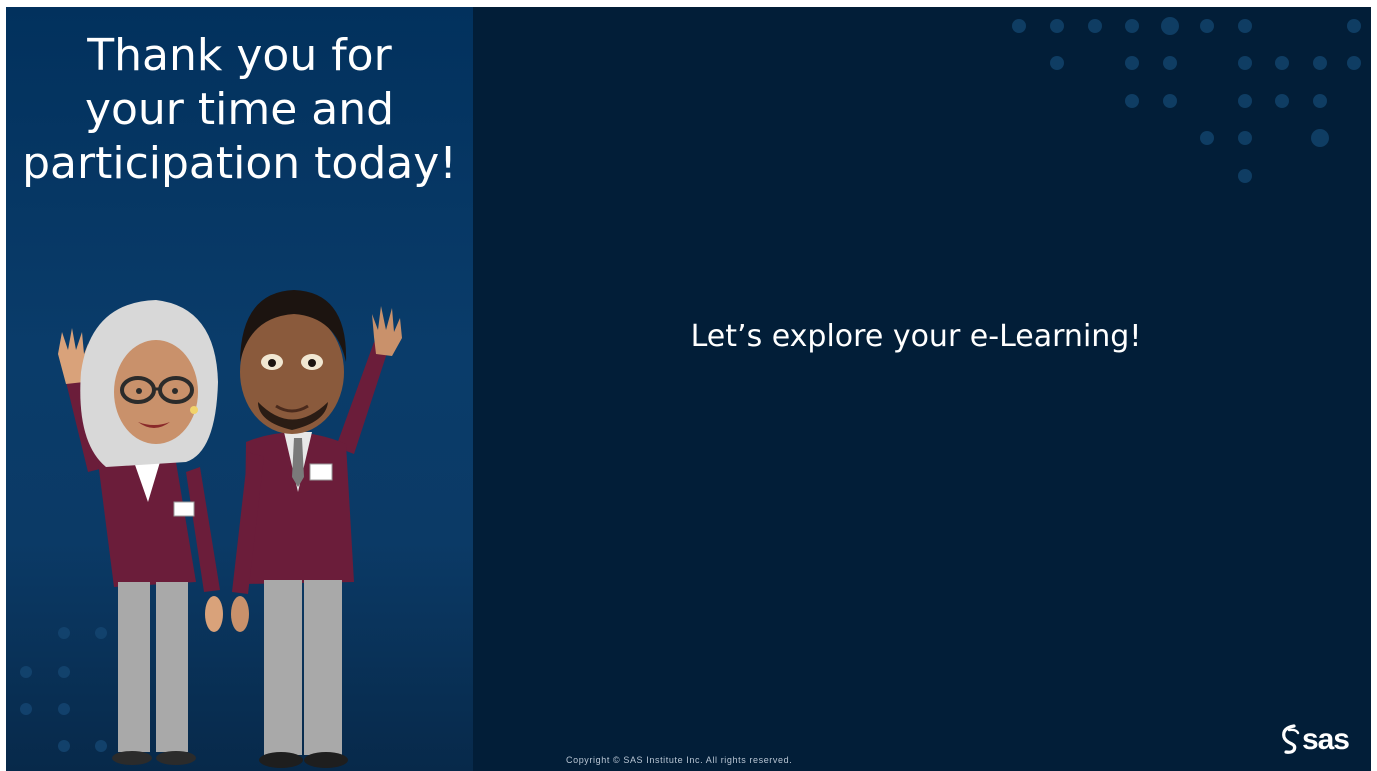 The image size is (1377, 771). I want to click on sas-logo-text: sas, so click(1325, 739).